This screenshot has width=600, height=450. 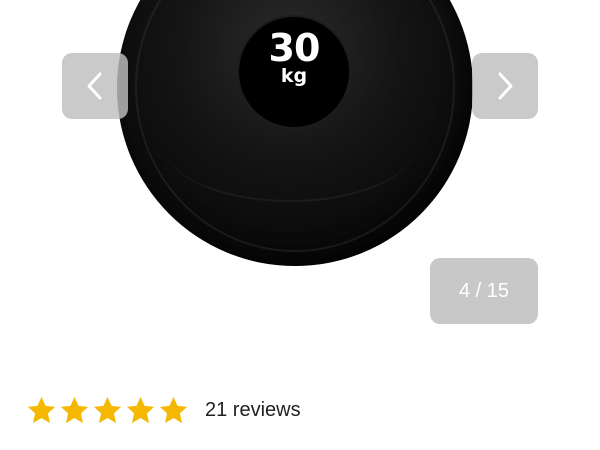 What do you see at coordinates (294, 76) in the screenshot?
I see `weight-unit: kg` at bounding box center [294, 76].